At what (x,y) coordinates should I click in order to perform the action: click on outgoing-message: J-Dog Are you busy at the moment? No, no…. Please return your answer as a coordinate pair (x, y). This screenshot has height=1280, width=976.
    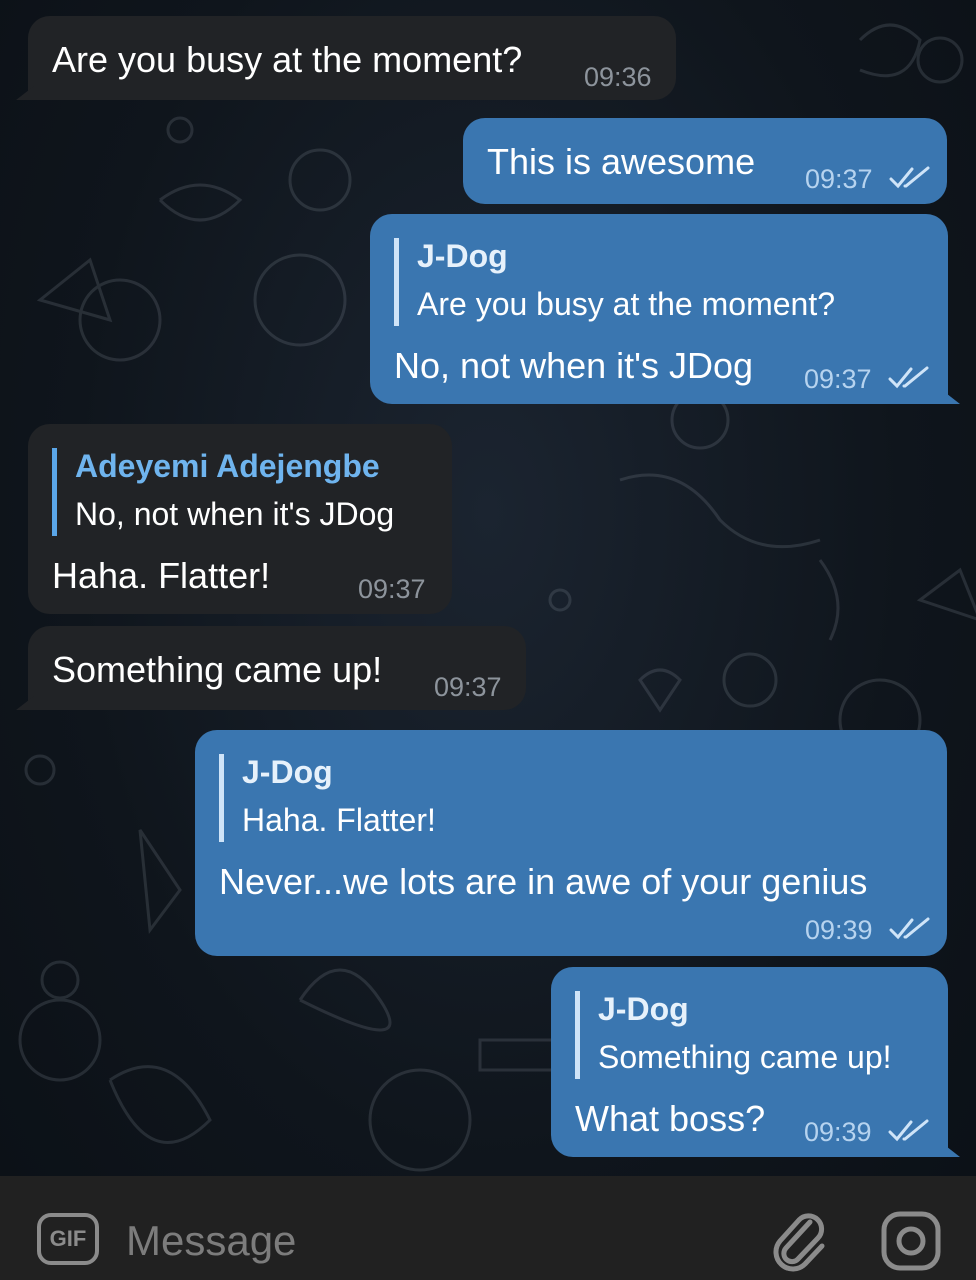
    Looking at the image, I should click on (659, 309).